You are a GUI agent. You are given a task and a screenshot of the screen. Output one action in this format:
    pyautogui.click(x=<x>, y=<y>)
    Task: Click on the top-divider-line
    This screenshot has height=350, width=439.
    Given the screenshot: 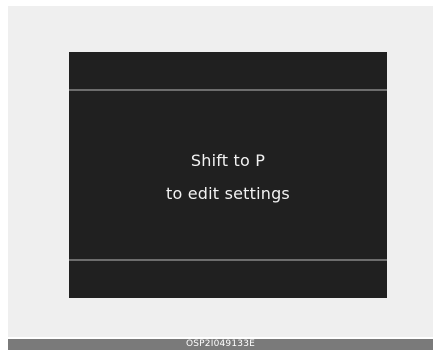 What is the action you would take?
    pyautogui.click(x=228, y=90)
    